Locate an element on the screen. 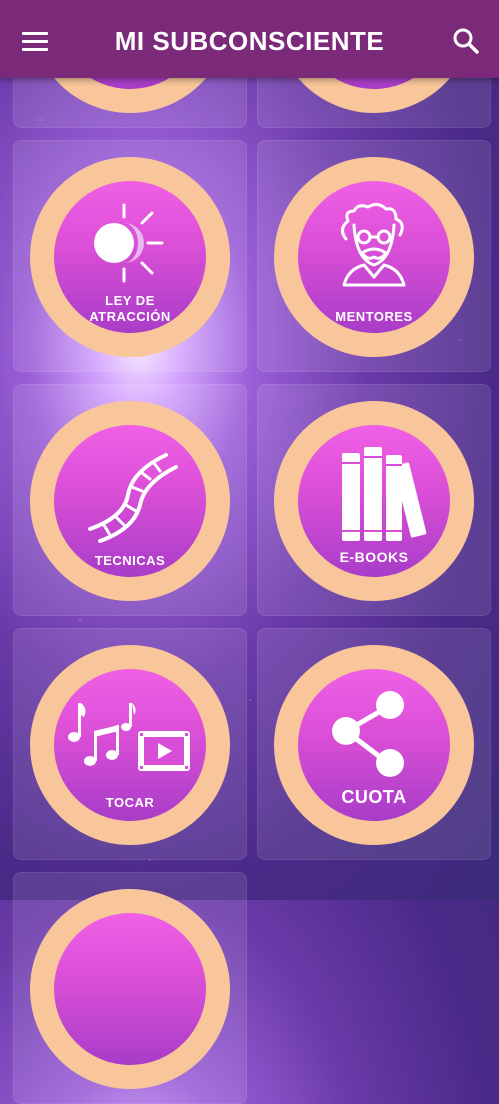 This screenshot has height=1104, width=499. app-bar: MI SUBCONSCIENTE is located at coordinates (249, 39).